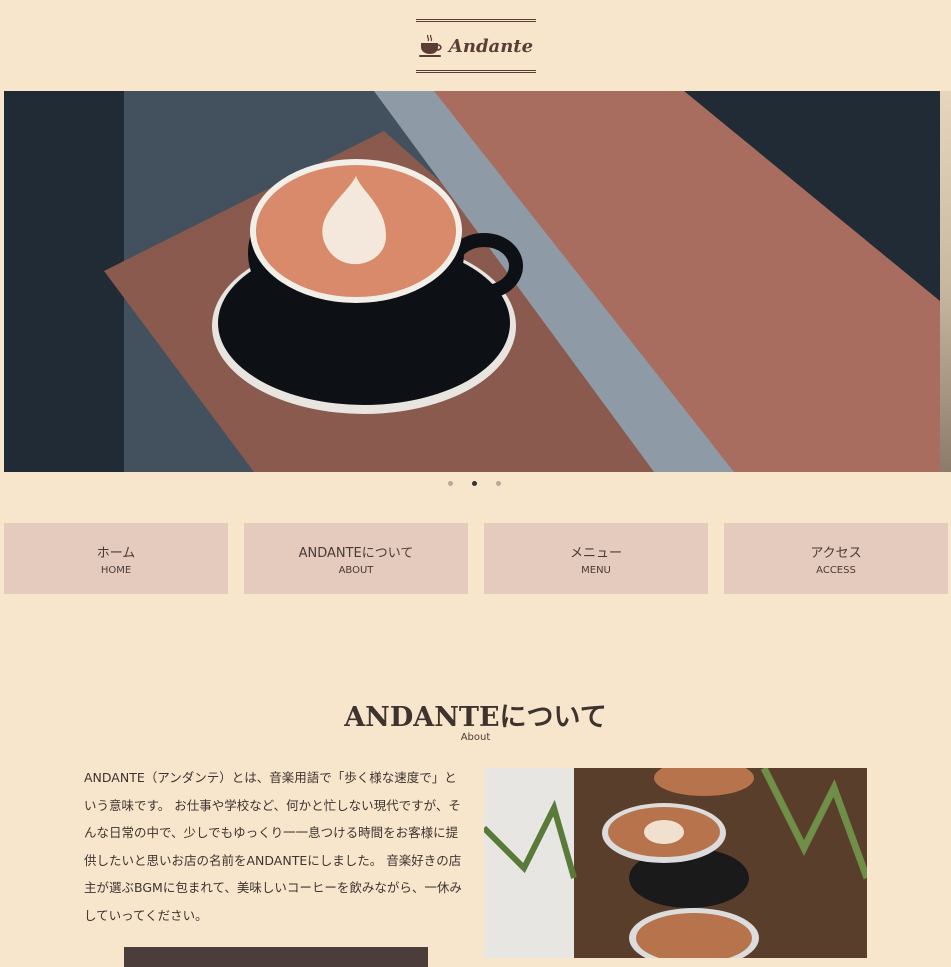 The height and width of the screenshot is (967, 951). I want to click on section-subtitle: About, so click(475, 737).